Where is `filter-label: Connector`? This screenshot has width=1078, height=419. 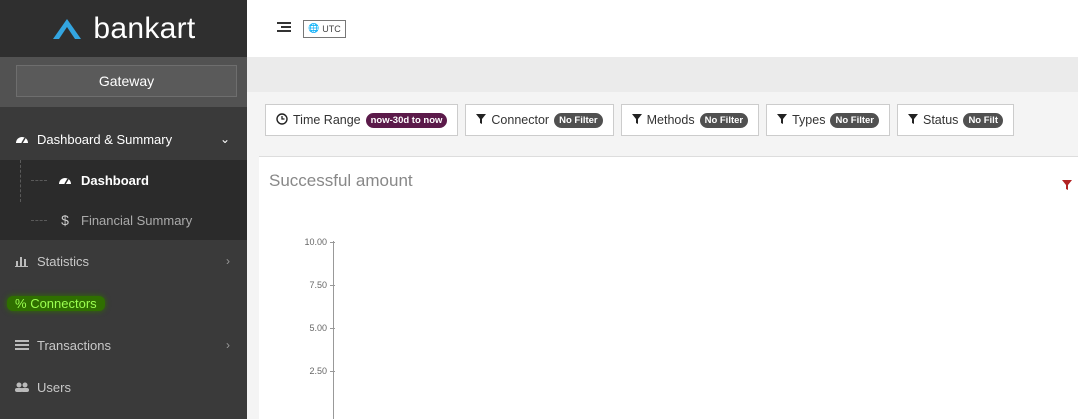
filter-label: Connector is located at coordinates (520, 120).